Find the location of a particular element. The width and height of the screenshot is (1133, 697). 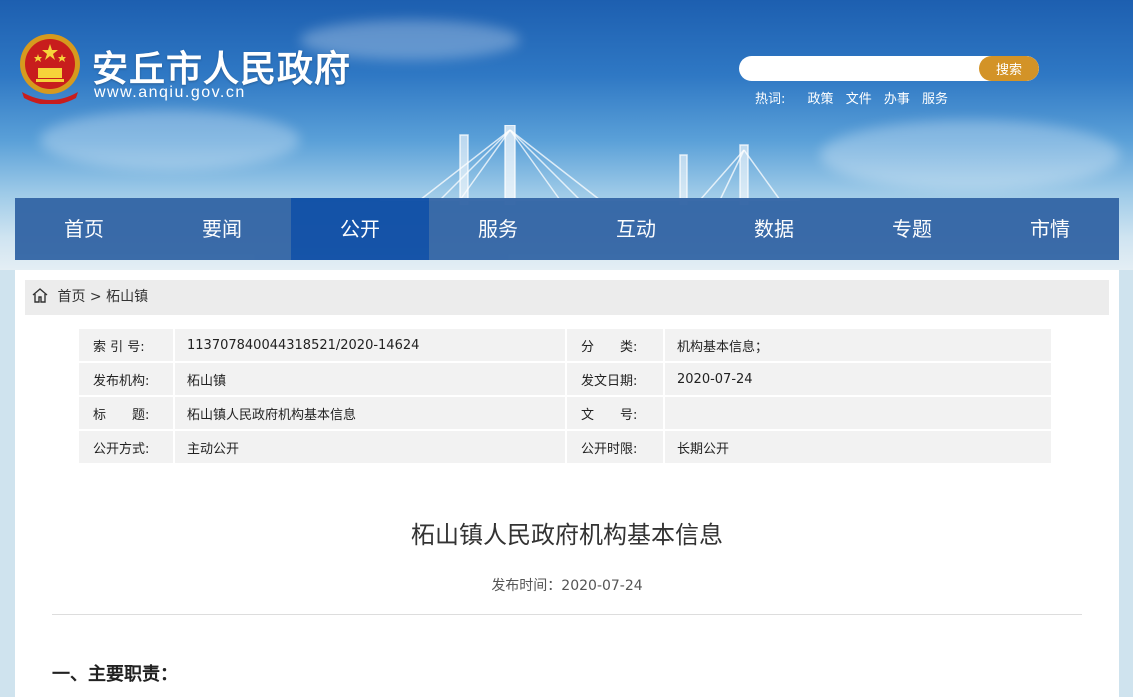

table-row: 标 题: 柘山镇人民政府机构基本信息 文 号: is located at coordinates (566, 413).